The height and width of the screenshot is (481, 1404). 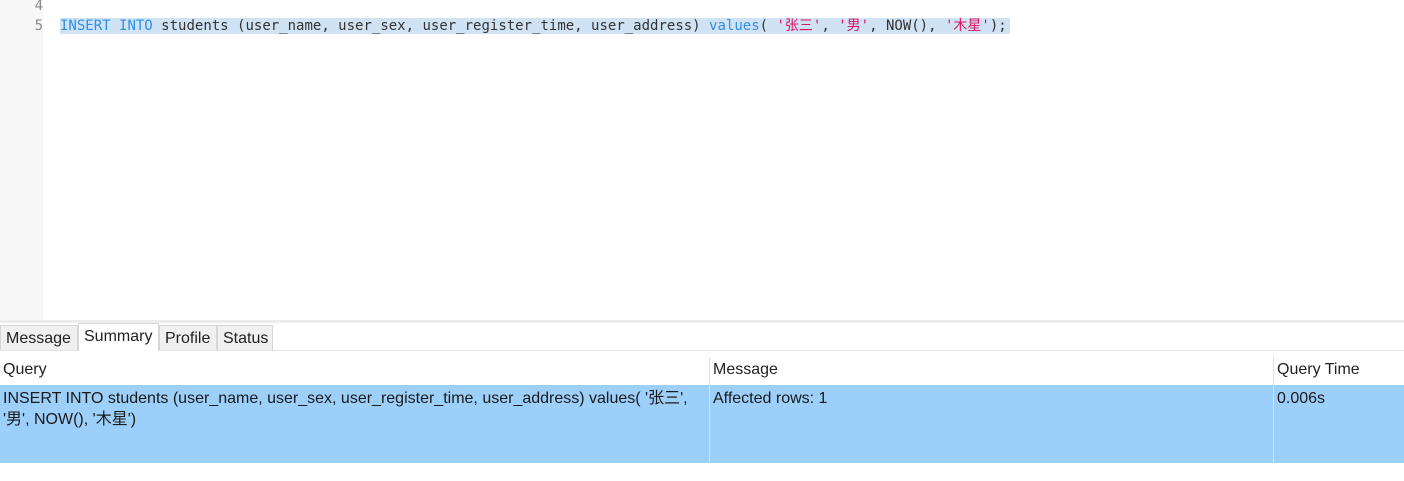 What do you see at coordinates (1339, 371) in the screenshot?
I see `column-header-query-time: Query Time` at bounding box center [1339, 371].